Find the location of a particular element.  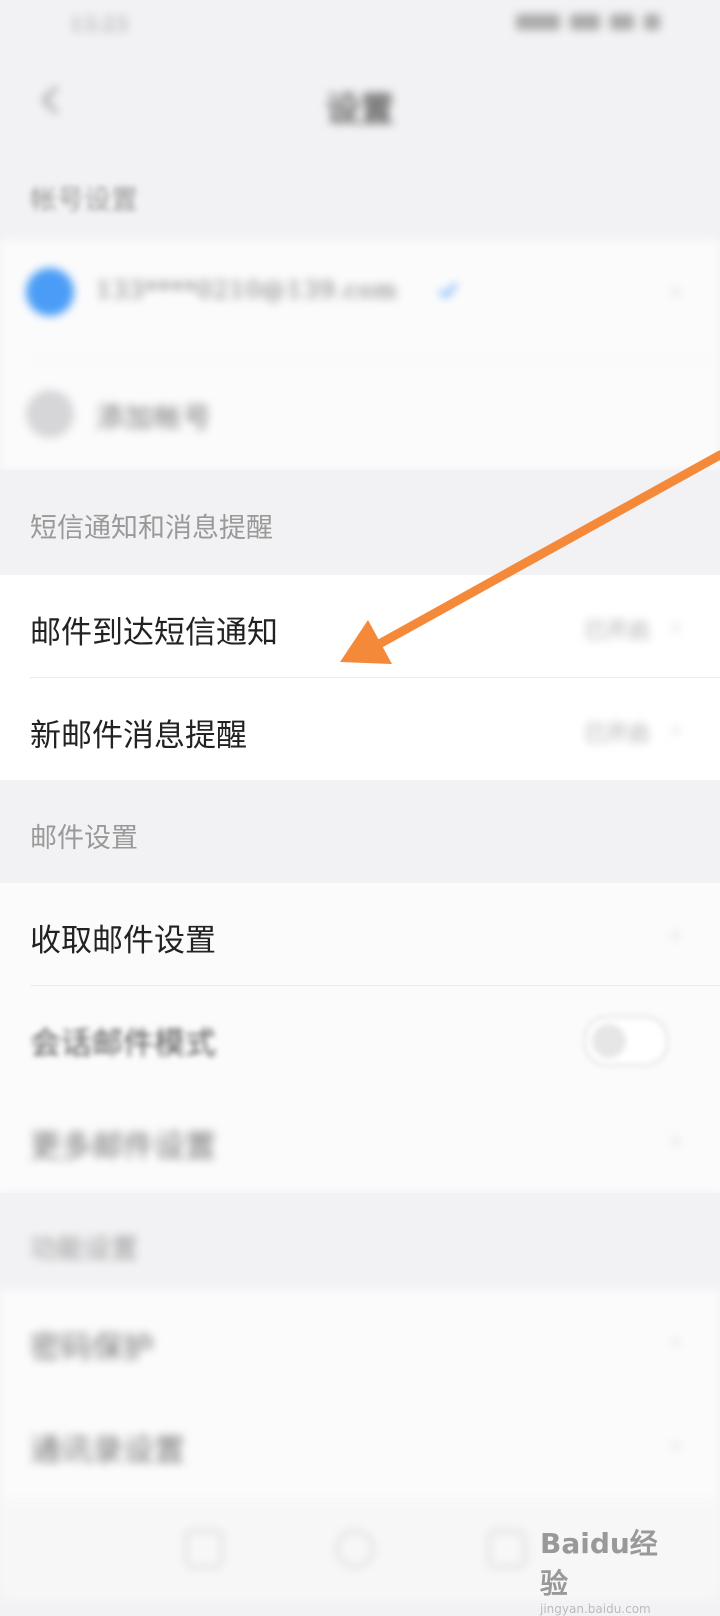

password-protect-label: 密码保护 is located at coordinates (92, 1348).